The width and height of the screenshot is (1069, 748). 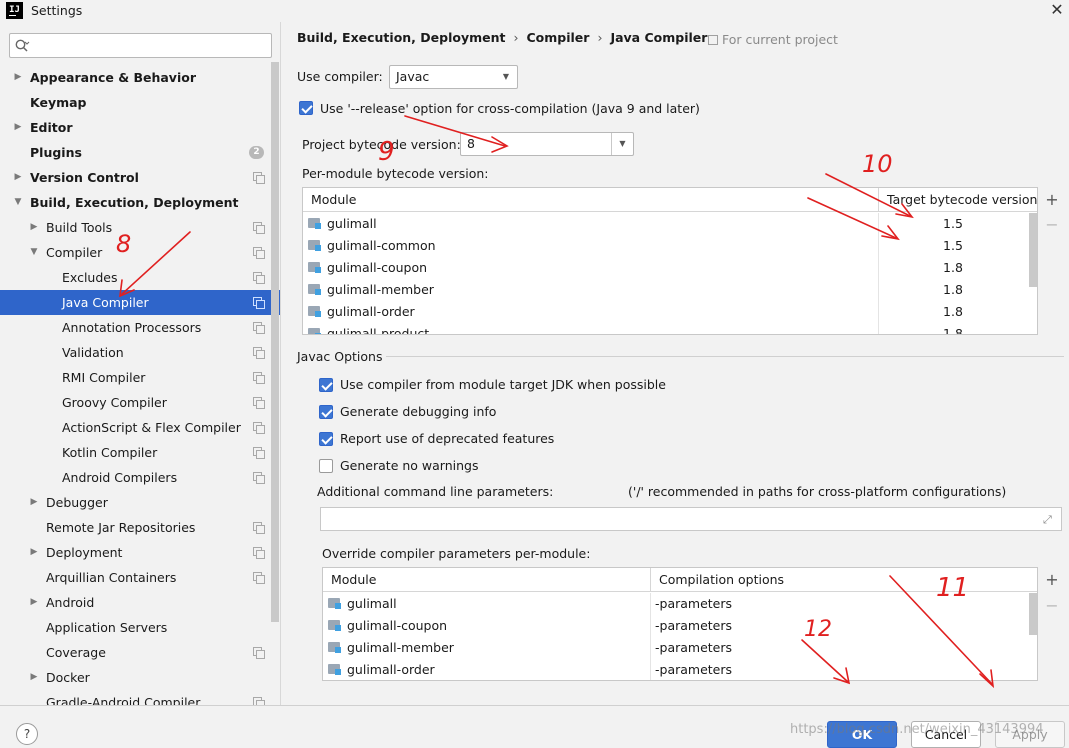 What do you see at coordinates (140, 427) in the screenshot?
I see `sidebar-item-actionscript-flex-compiler: ActionScript & Flex Compiler` at bounding box center [140, 427].